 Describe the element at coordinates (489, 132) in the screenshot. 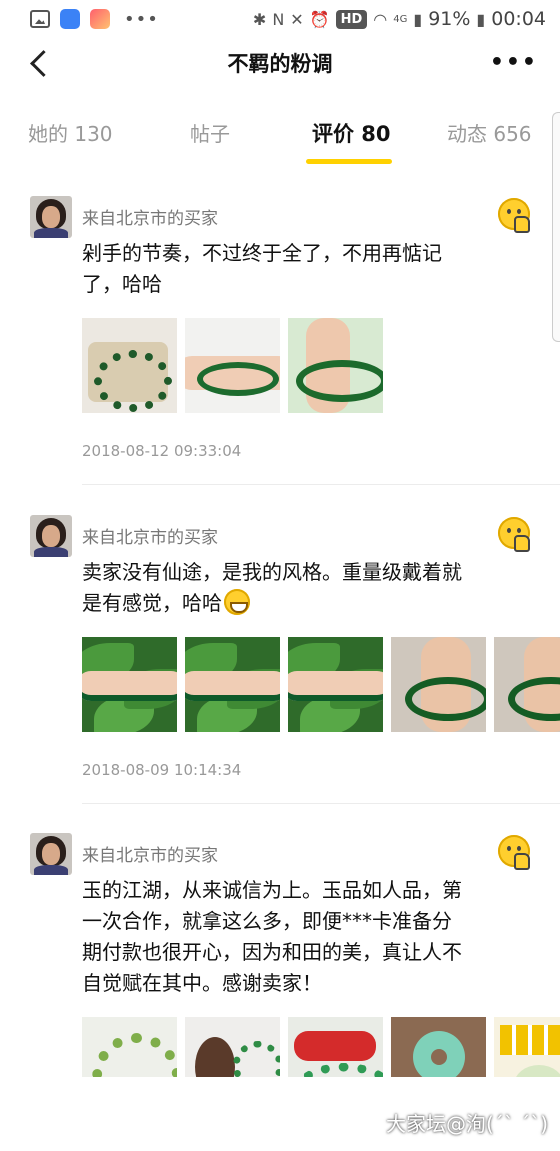

I see `tab-activity: 动态 656` at that location.